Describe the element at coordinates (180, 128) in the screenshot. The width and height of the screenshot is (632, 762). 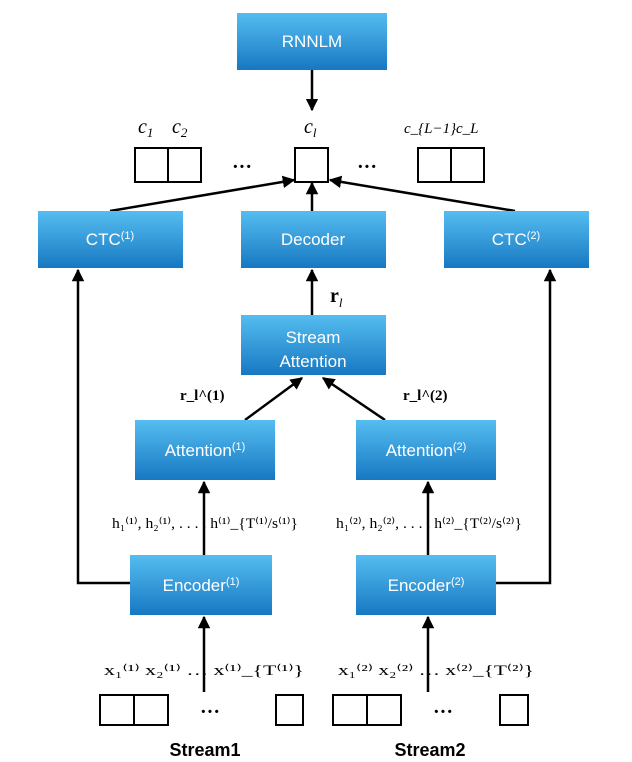
I see `label-c2: c2` at that location.